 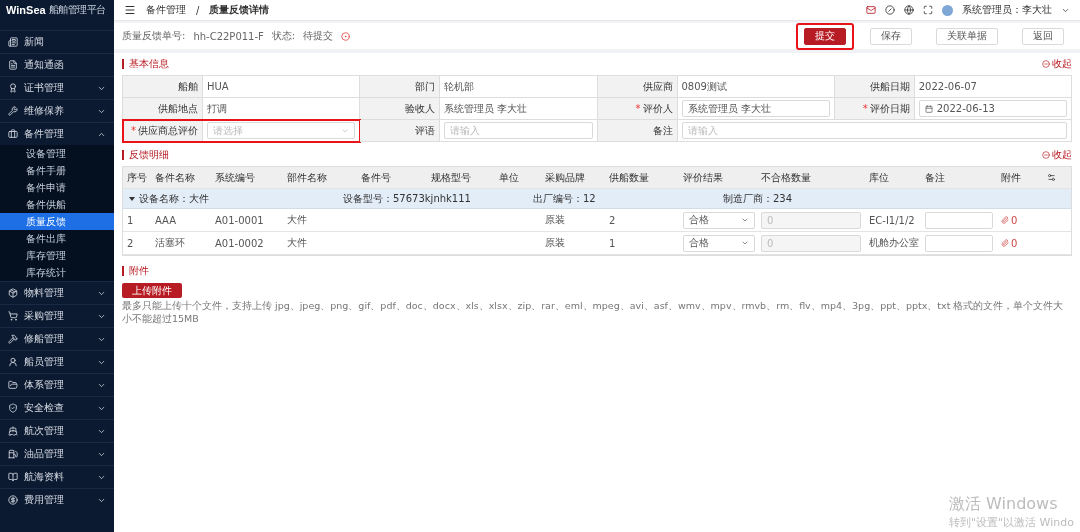 What do you see at coordinates (894, 243) in the screenshot?
I see `table-cell-text: 机舱办公室` at bounding box center [894, 243].